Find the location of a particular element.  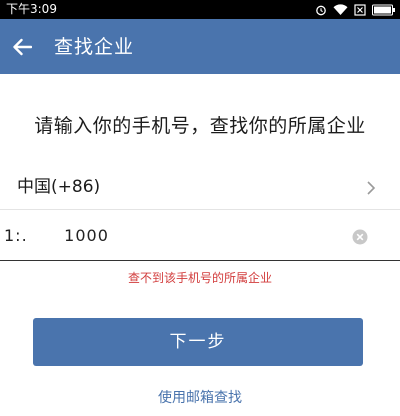

status-bar: 下午3:09 is located at coordinates (200, 9).